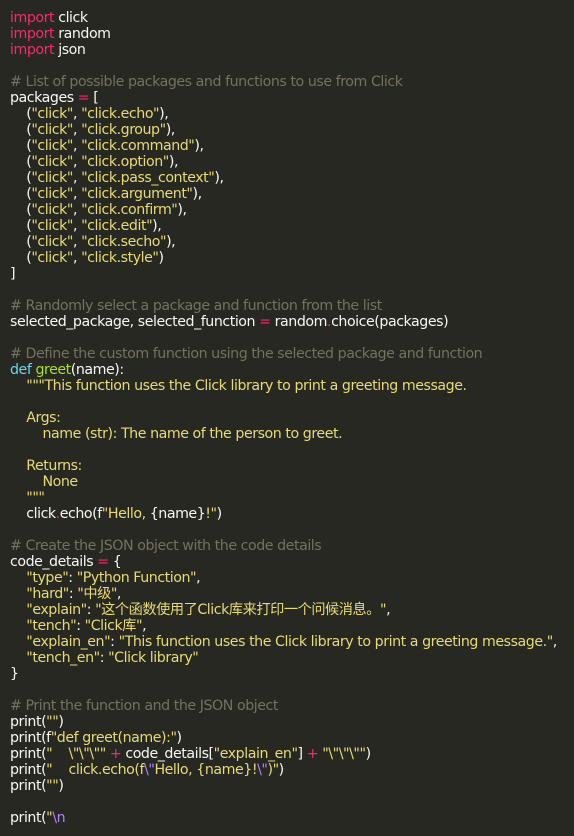 This screenshot has width=574, height=836. Describe the element at coordinates (273, 770) in the screenshot. I see `string-token: )"` at that location.